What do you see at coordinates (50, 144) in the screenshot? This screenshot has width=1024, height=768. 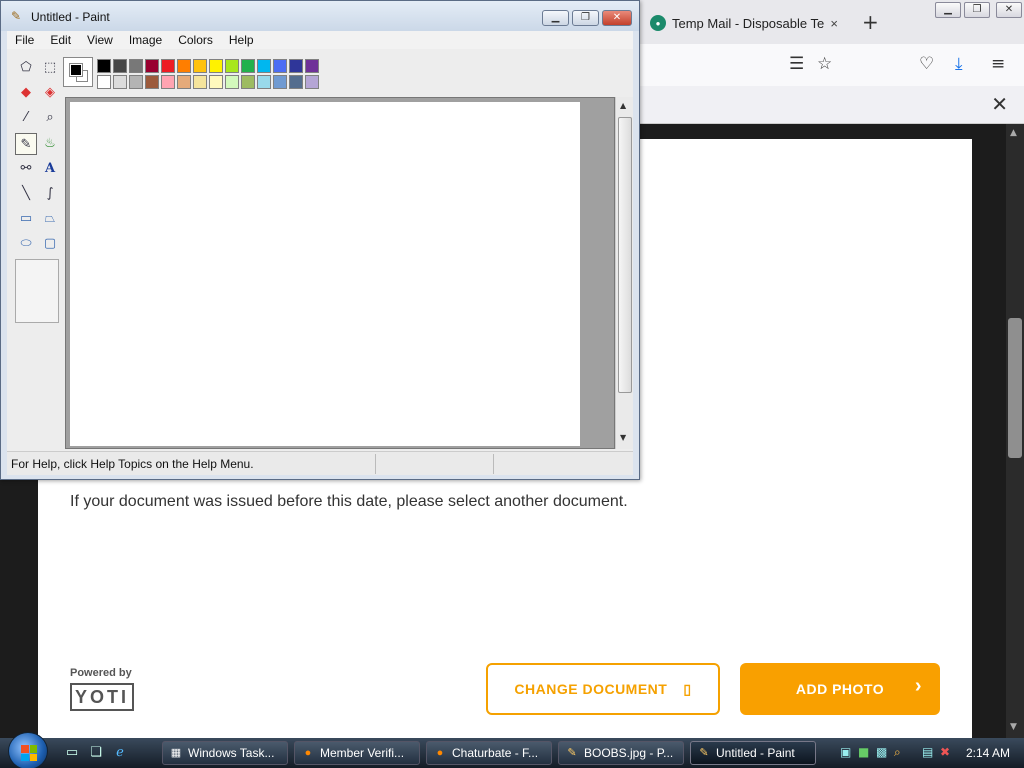 I see `brush-icon: ♨` at bounding box center [50, 144].